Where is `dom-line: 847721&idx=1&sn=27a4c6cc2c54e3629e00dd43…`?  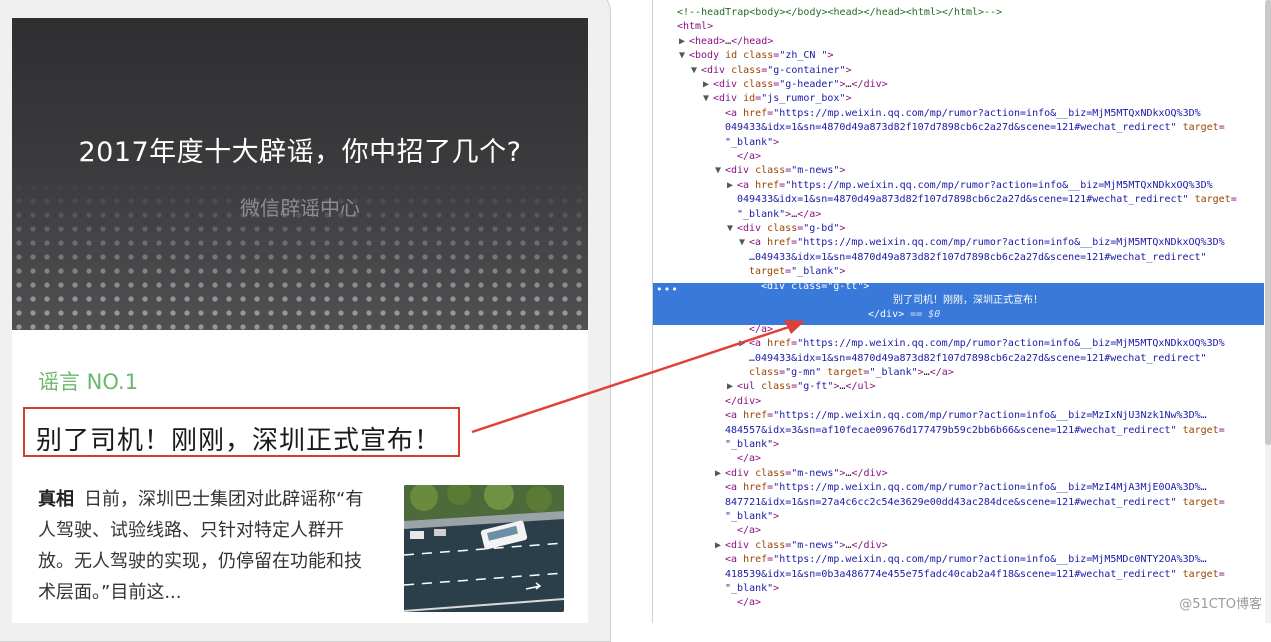 dom-line: 847721&idx=1&sn=27a4c6cc2c54e3629e00dd43… is located at coordinates (970, 503).